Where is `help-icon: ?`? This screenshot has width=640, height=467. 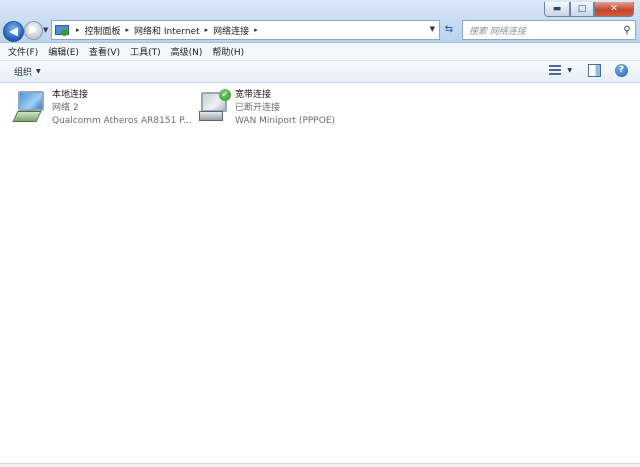
help-icon: ? is located at coordinates (621, 70).